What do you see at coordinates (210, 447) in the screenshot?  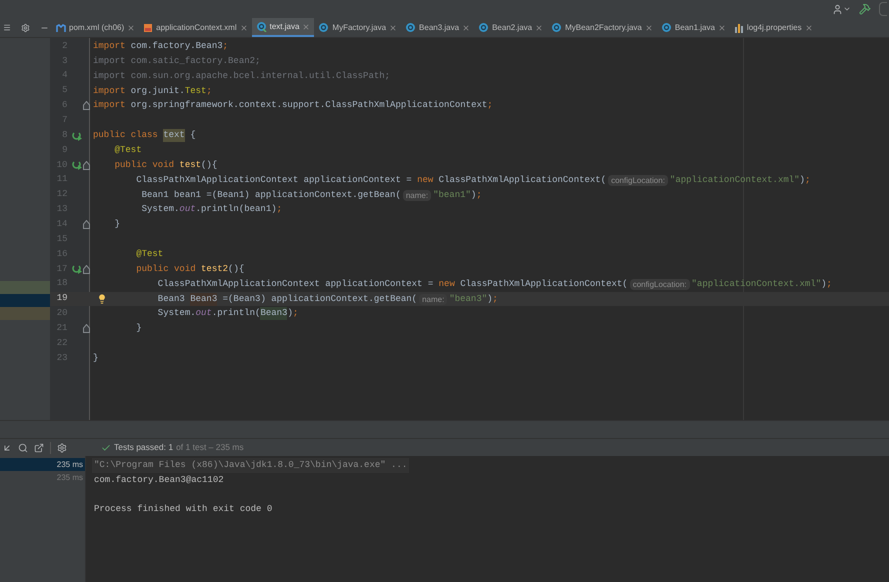 I see `test-summary: of 1 test – 235 ms` at bounding box center [210, 447].